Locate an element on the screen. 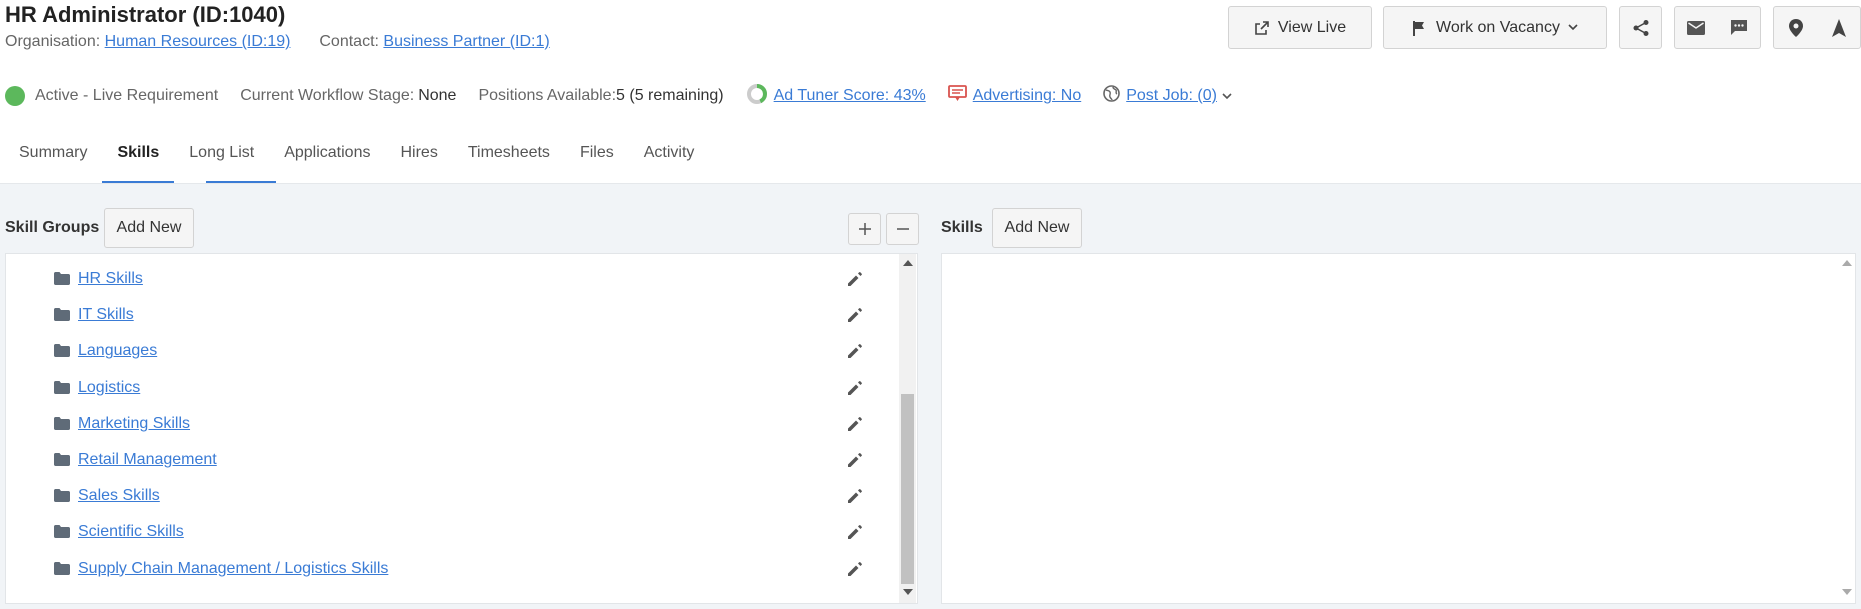  tab-skills: Skills is located at coordinates (189, 159).